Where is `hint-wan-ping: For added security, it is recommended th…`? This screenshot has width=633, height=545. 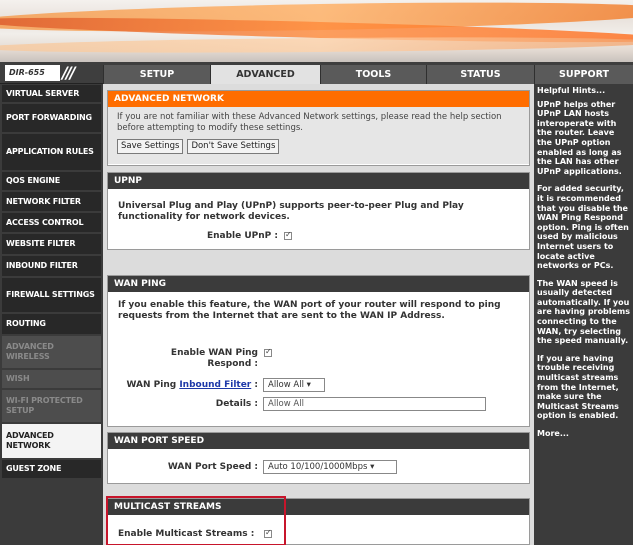
hint-wan-ping: For added security, it is recommended th… is located at coordinates (583, 227).